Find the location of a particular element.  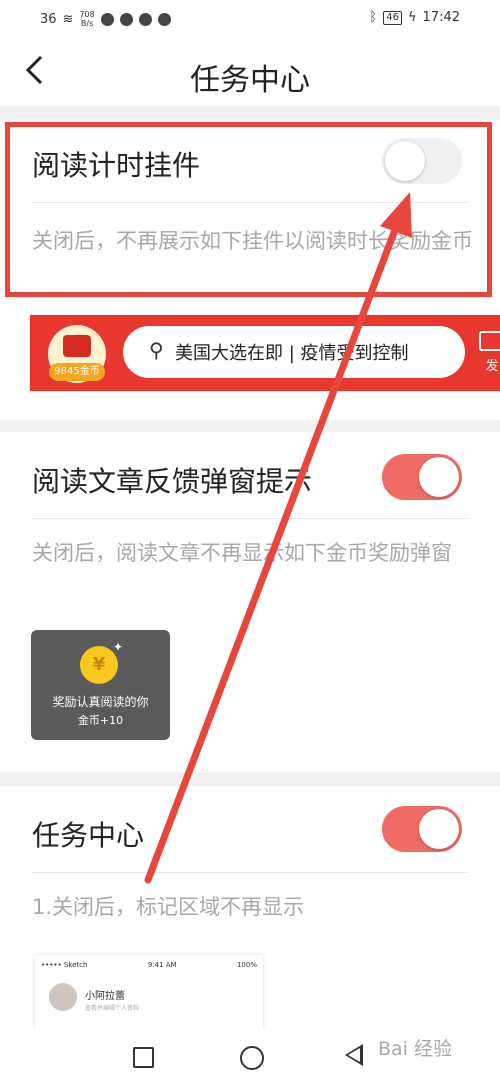

home-button is located at coordinates (252, 1058).